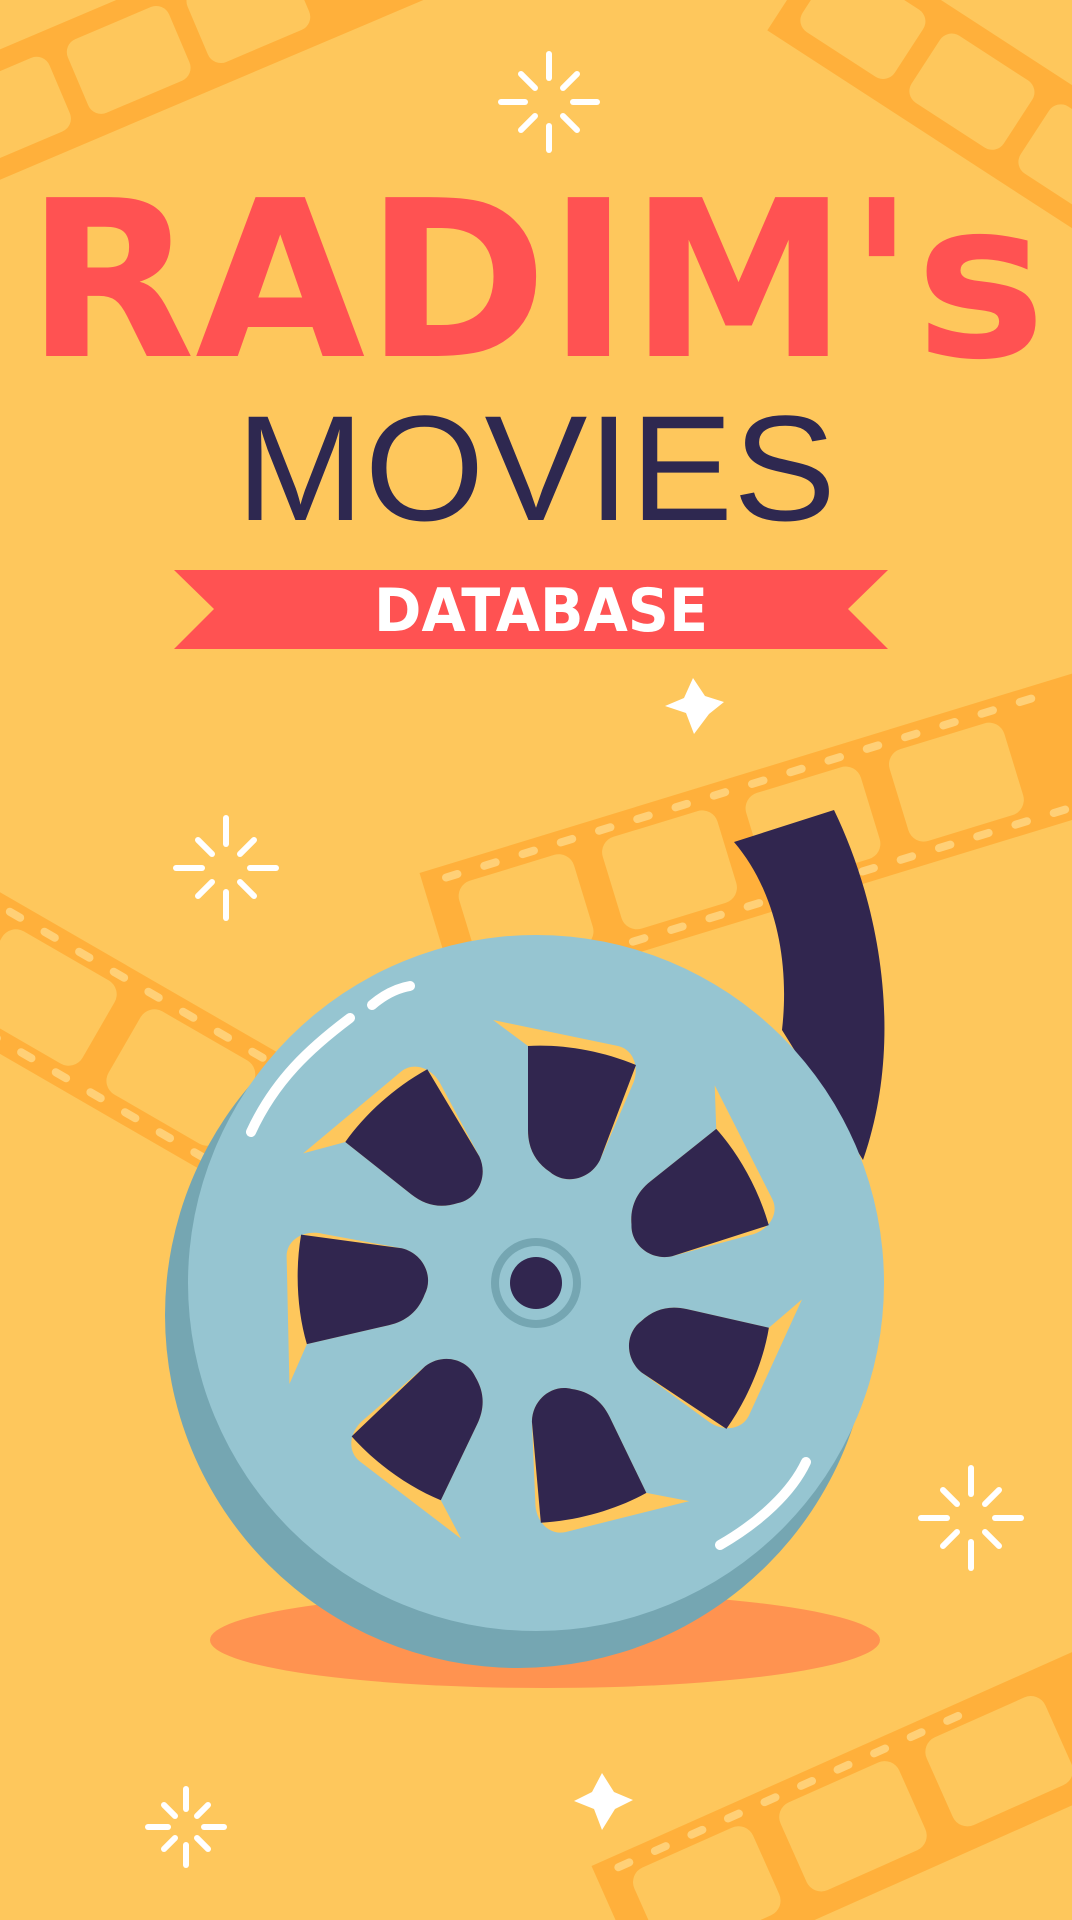 The image size is (1072, 1920). What do you see at coordinates (536, 281) in the screenshot?
I see `poster-title: RADIM's` at bounding box center [536, 281].